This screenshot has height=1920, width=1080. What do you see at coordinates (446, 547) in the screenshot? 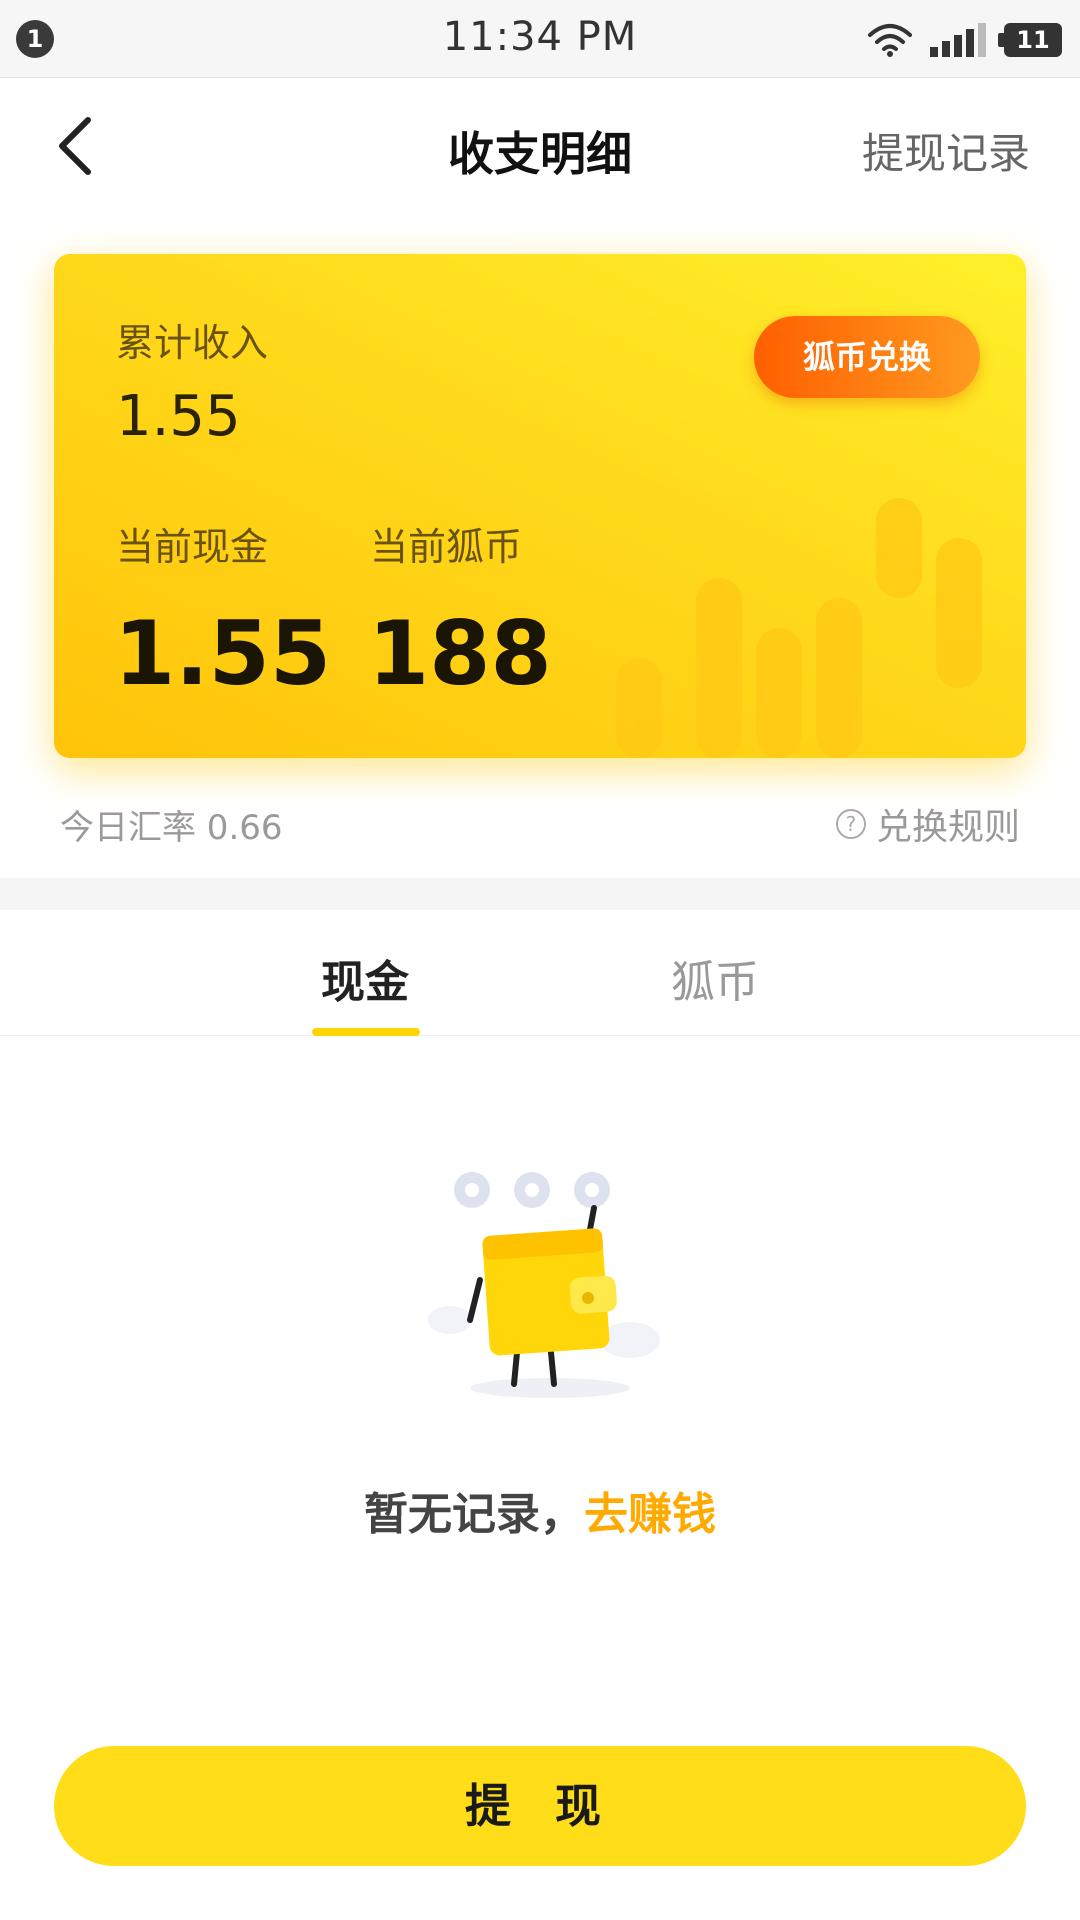
I see `current-coins-label: 当前狐币` at bounding box center [446, 547].